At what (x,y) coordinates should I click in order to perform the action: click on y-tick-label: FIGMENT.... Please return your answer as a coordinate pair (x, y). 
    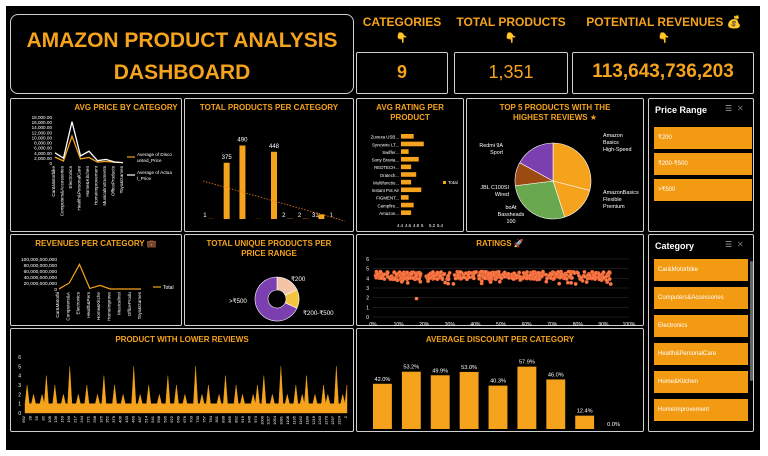
    Looking at the image, I should click on (387, 198).